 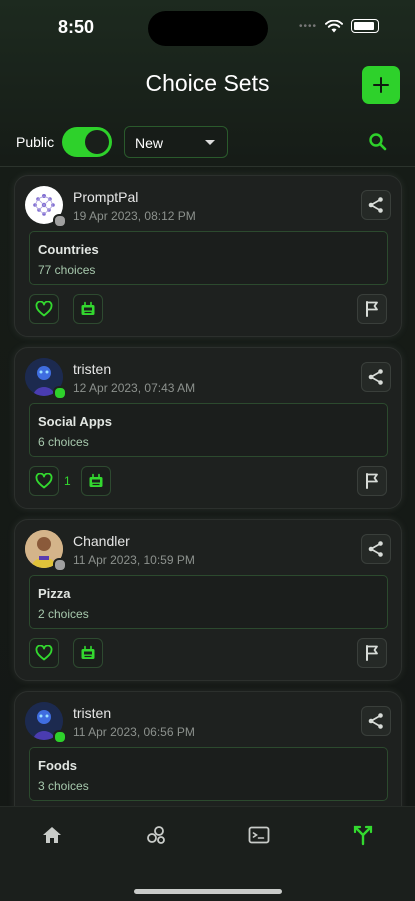 I want to click on status-bar: 8:50 ••••, so click(x=207, y=28).